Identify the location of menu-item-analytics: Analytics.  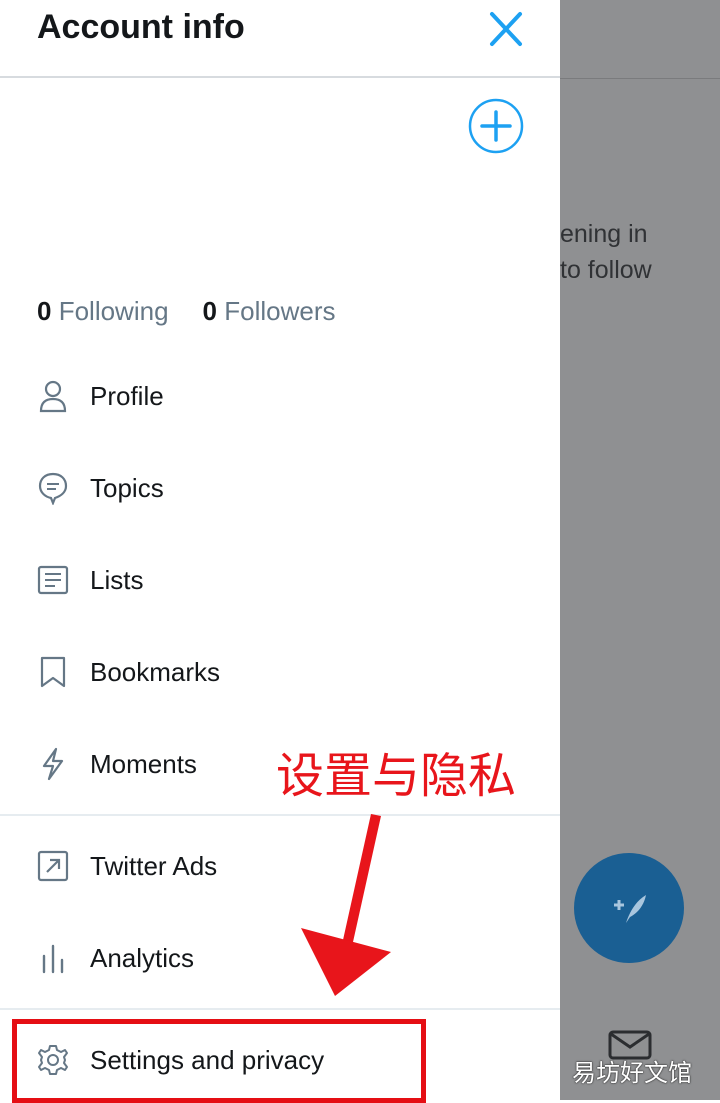
(280, 958).